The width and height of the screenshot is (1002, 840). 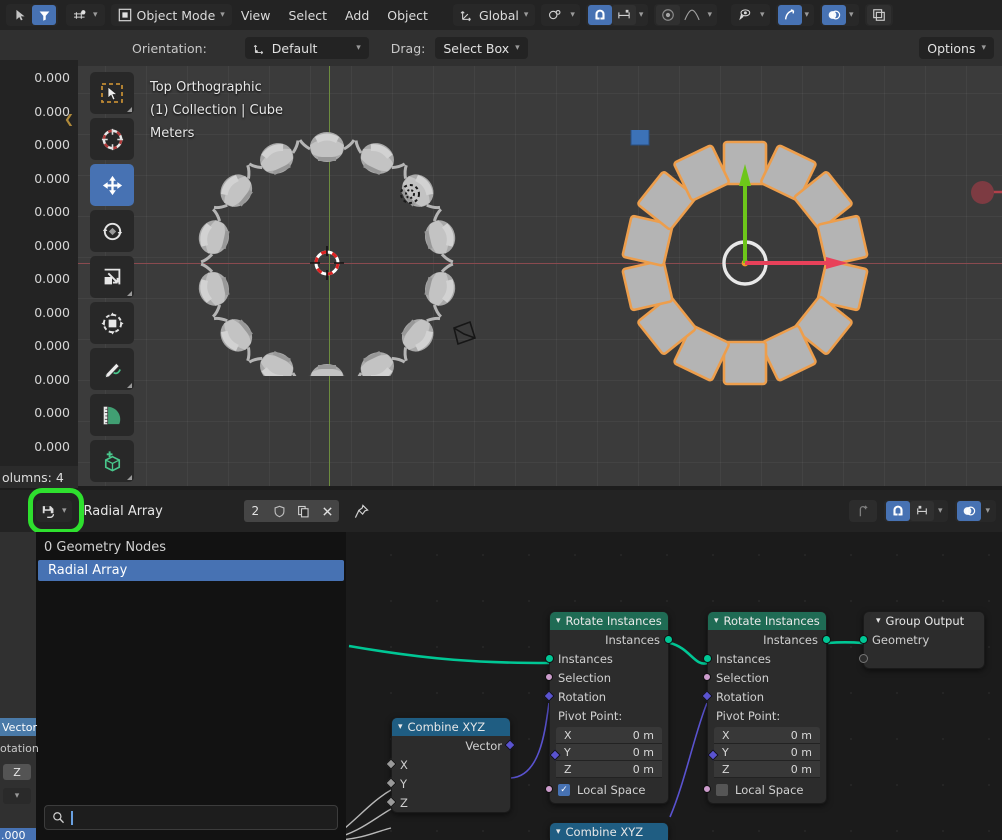 What do you see at coordinates (17, 796) in the screenshot?
I see `dock-dropdown: ▾` at bounding box center [17, 796].